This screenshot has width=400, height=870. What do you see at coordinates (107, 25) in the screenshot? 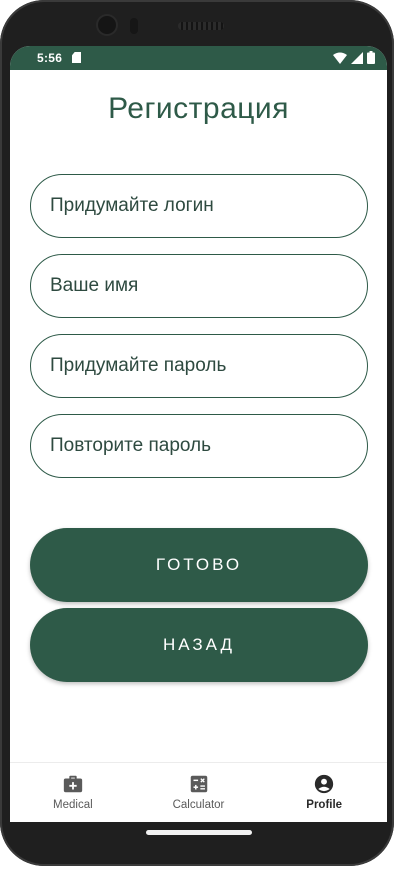
I see `front-camera` at bounding box center [107, 25].